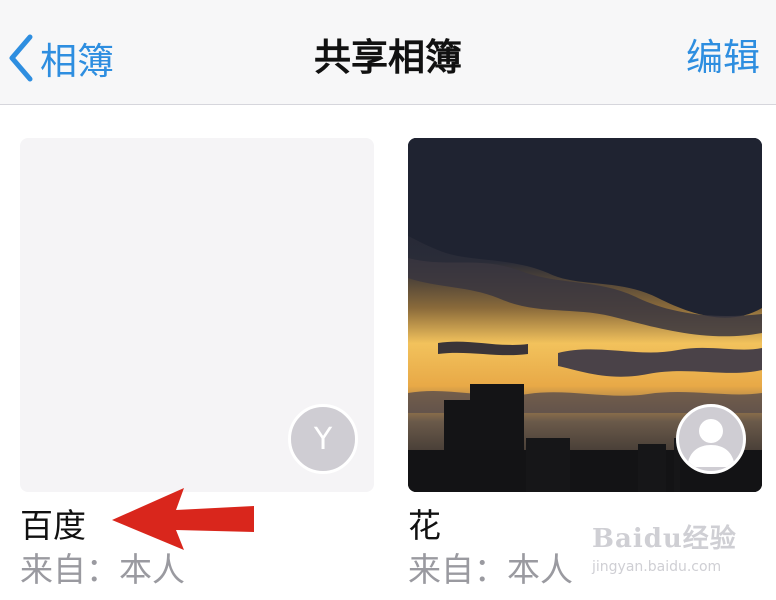 Image resolution: width=776 pixels, height=600 pixels. What do you see at coordinates (657, 567) in the screenshot?
I see `watermark-url: jingyan.baidu.com` at bounding box center [657, 567].